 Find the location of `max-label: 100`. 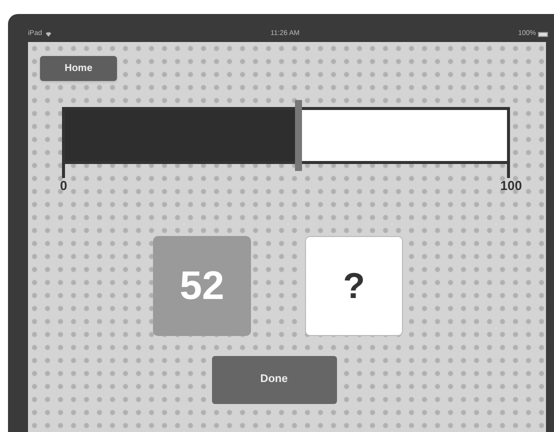

max-label: 100 is located at coordinates (511, 186).